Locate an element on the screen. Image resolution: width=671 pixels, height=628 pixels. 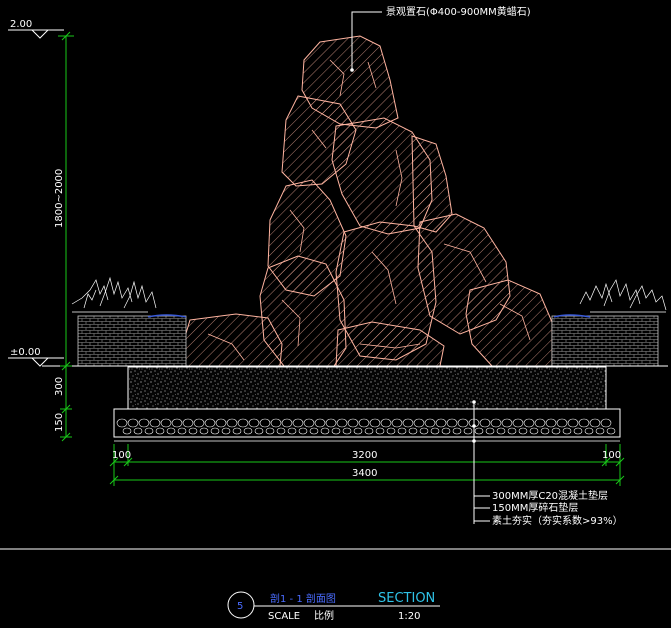
leader-dot-soil is located at coordinates (474, 441).